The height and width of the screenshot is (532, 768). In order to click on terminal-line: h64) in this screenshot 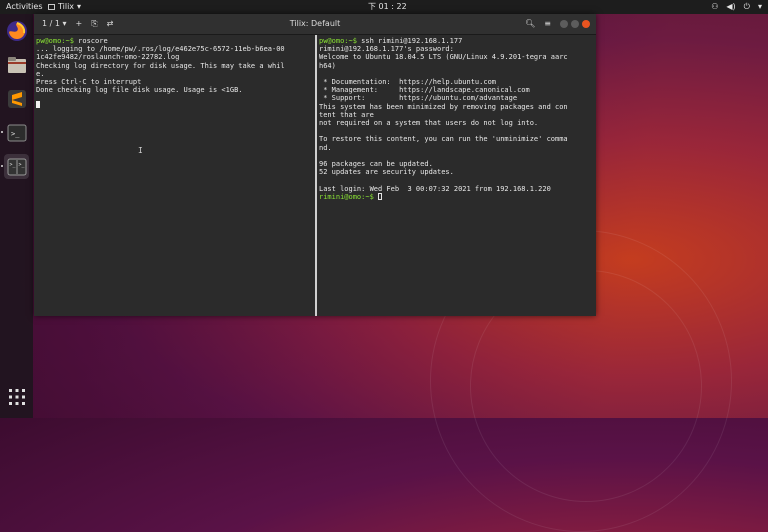, I will do `click(327, 65)`.